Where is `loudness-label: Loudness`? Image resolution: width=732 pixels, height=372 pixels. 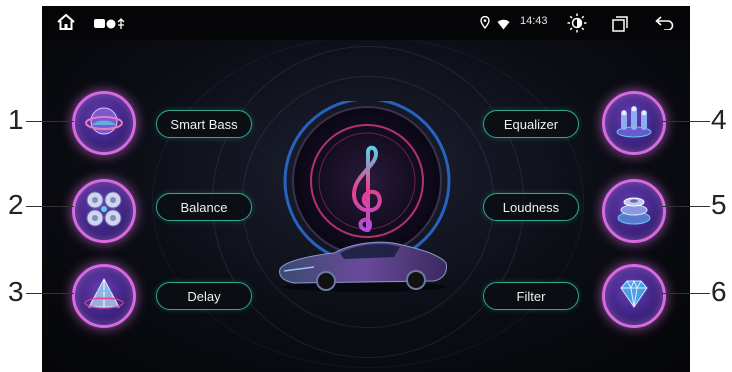 loudness-label: Loudness is located at coordinates (531, 207).